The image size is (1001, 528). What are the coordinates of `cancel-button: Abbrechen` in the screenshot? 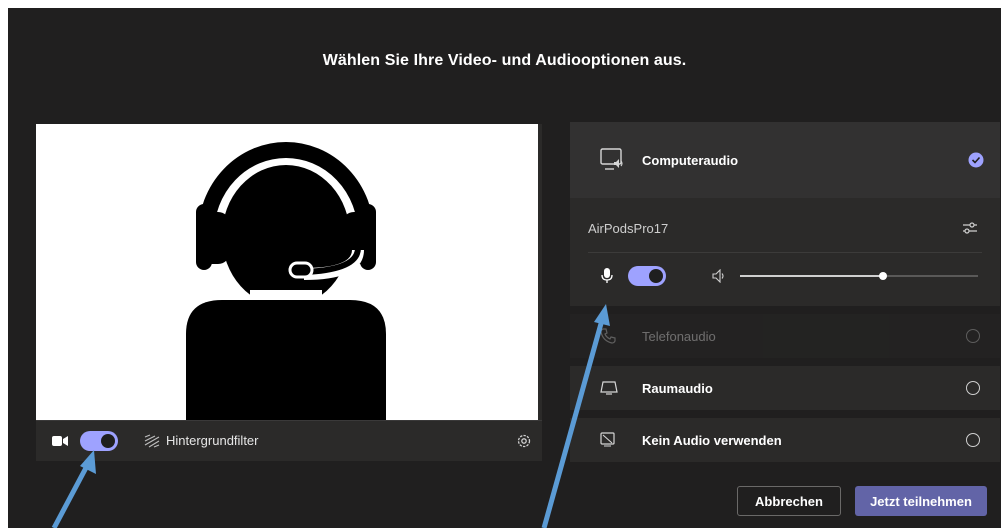 It's located at (789, 501).